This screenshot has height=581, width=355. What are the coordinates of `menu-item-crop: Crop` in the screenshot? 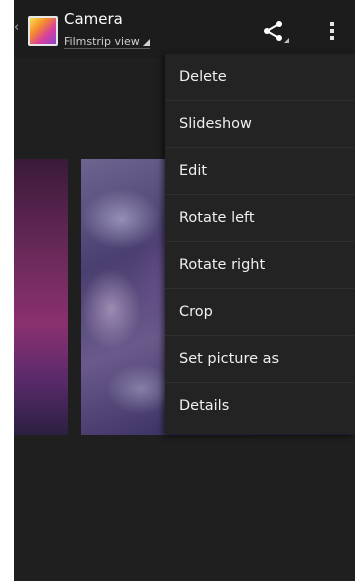 It's located at (260, 312).